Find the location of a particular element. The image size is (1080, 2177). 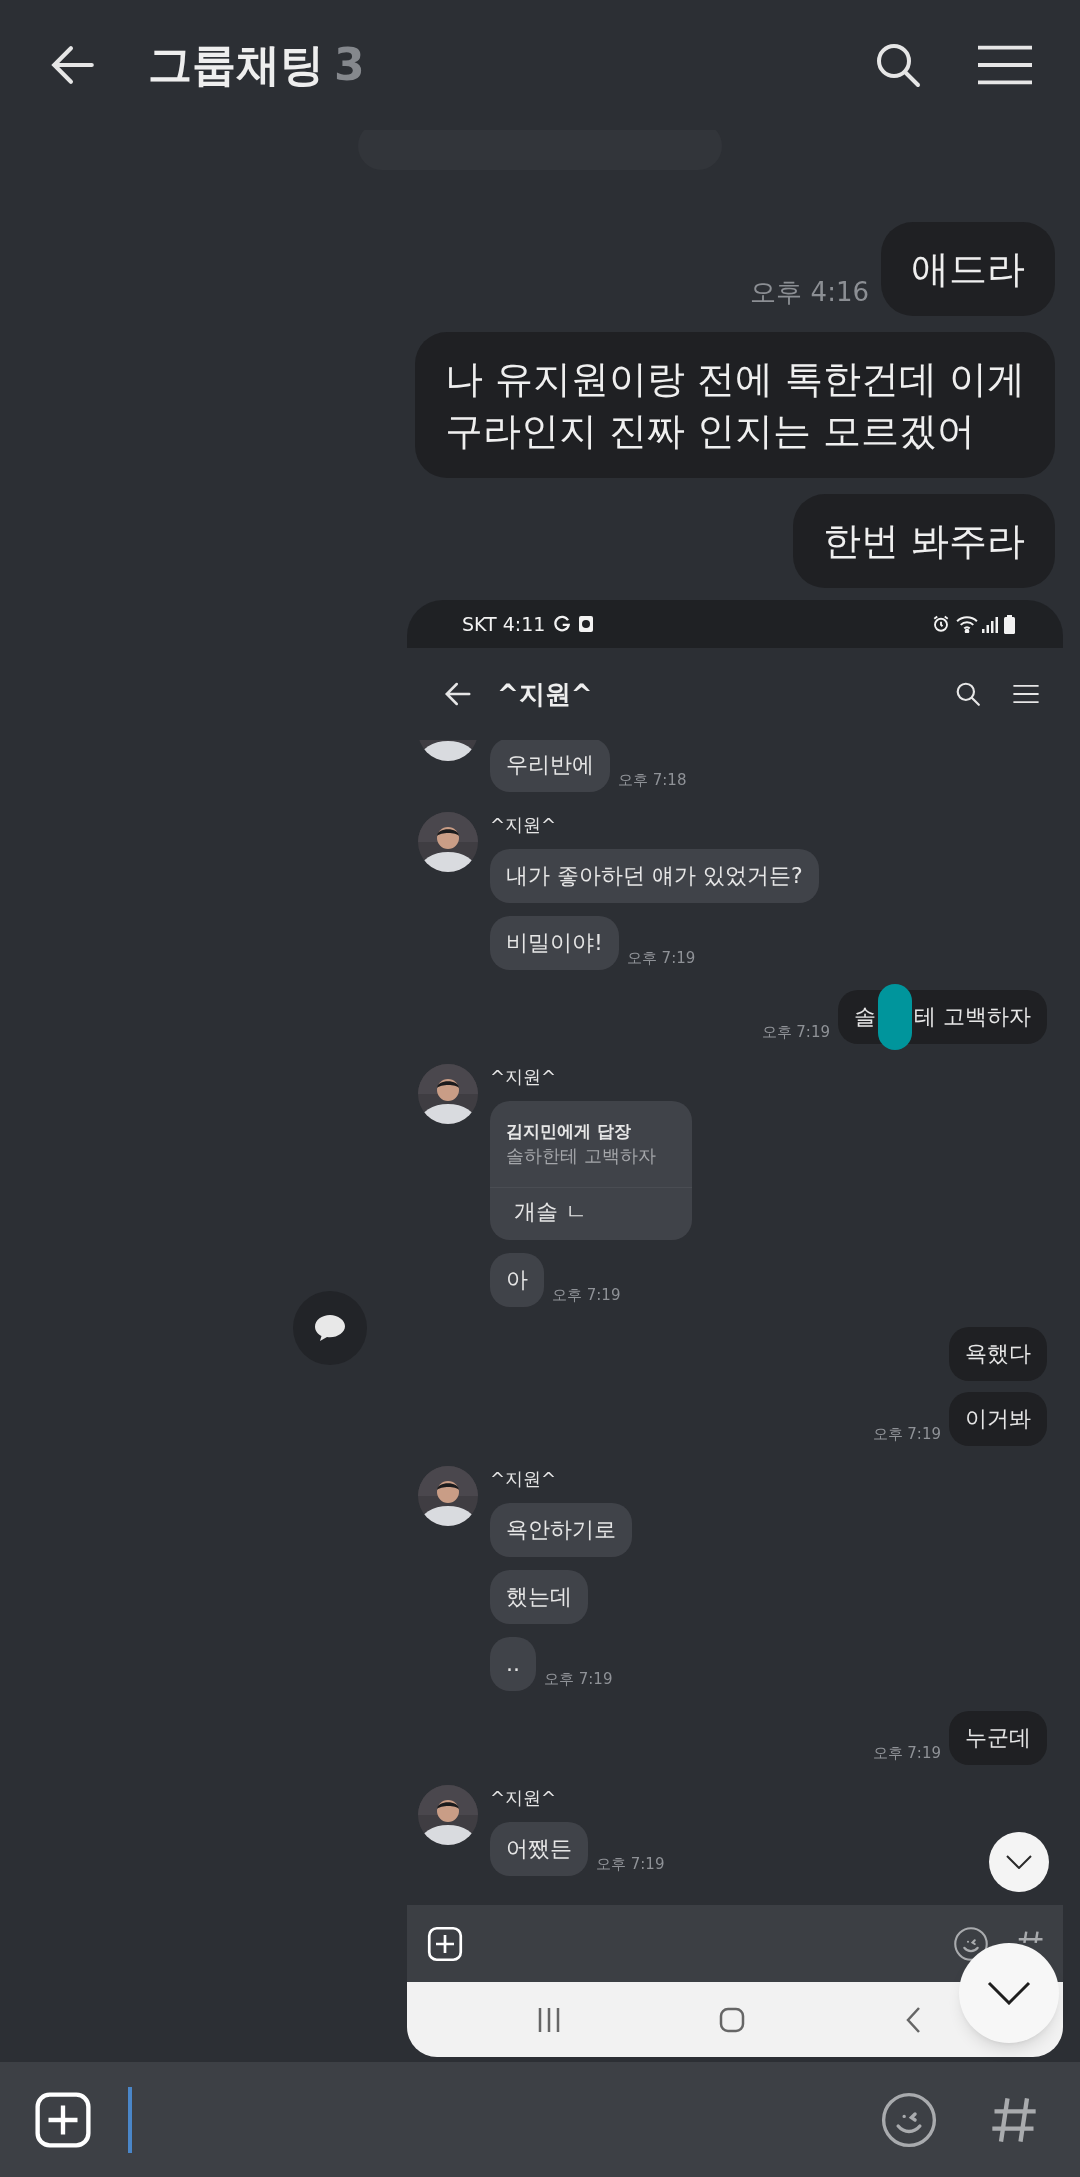

status-text: SKT 4:11 is located at coordinates (504, 624).